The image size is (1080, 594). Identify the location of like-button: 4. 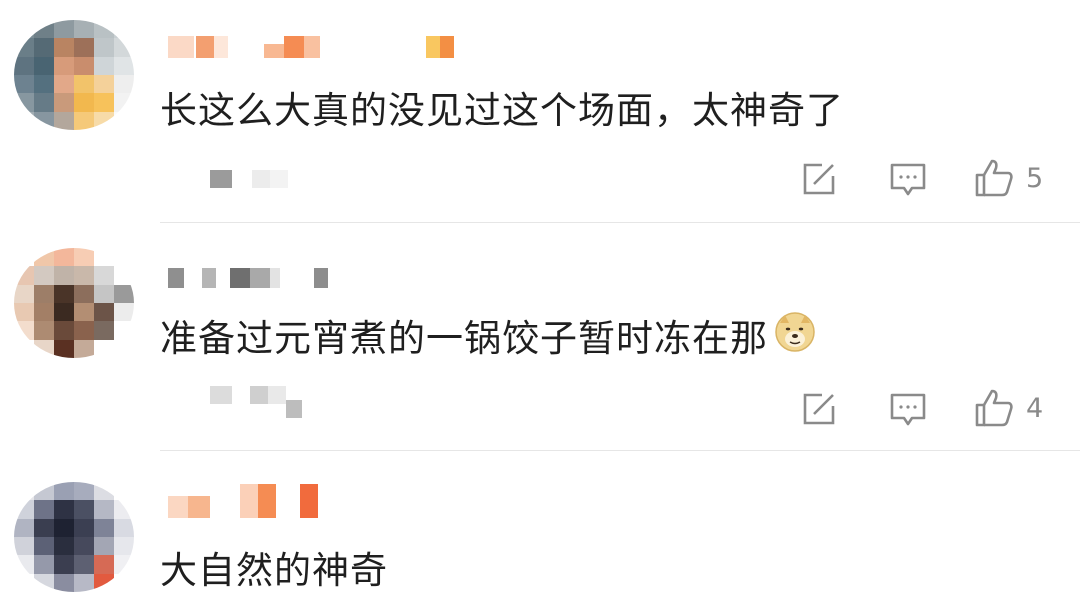
(1008, 408).